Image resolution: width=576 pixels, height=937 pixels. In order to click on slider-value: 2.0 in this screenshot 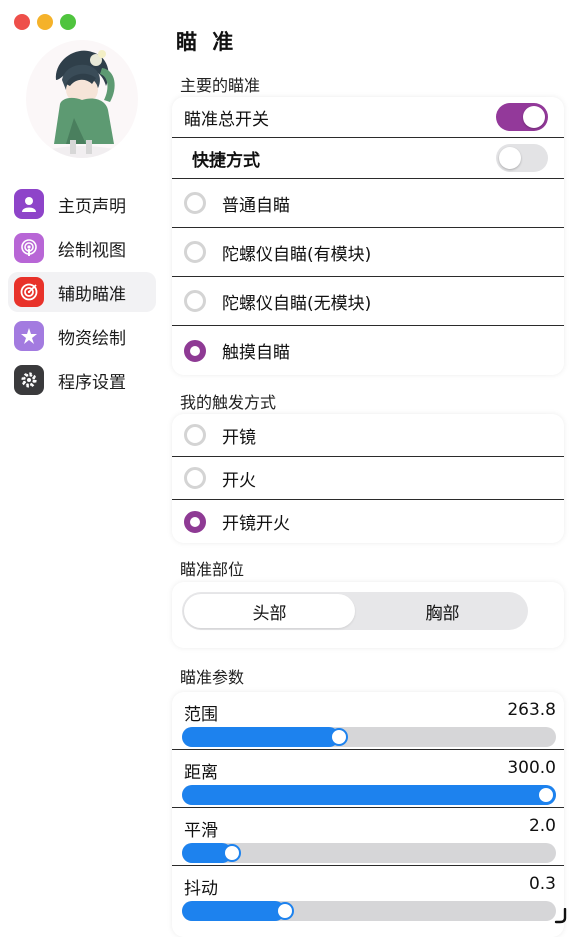, I will do `click(542, 826)`.